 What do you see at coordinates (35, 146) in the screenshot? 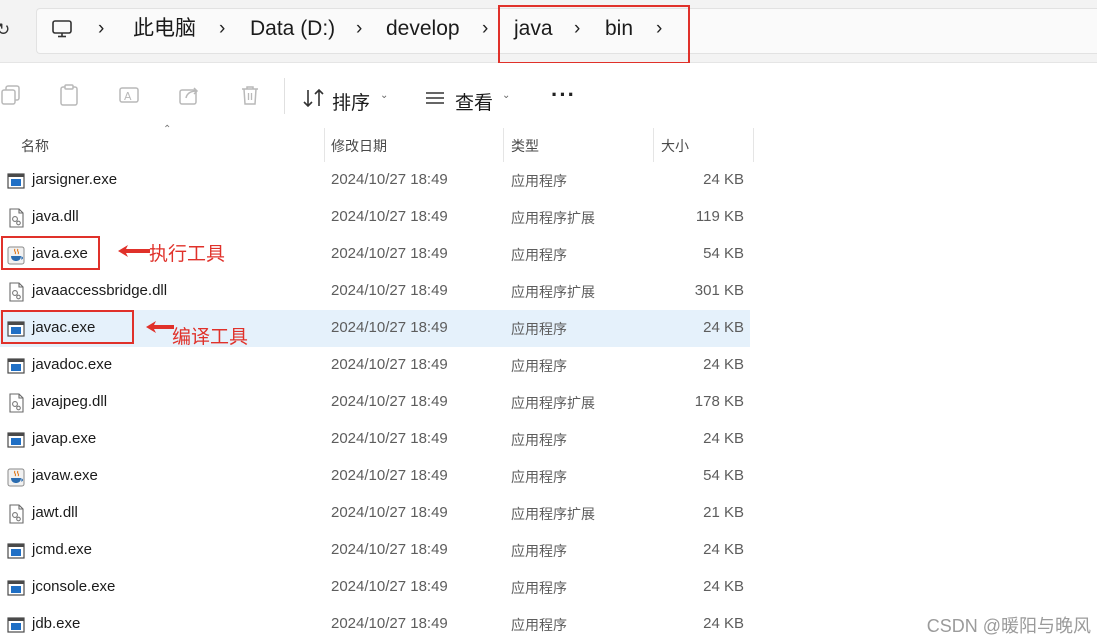
I see `column-header-name: 名称` at bounding box center [35, 146].